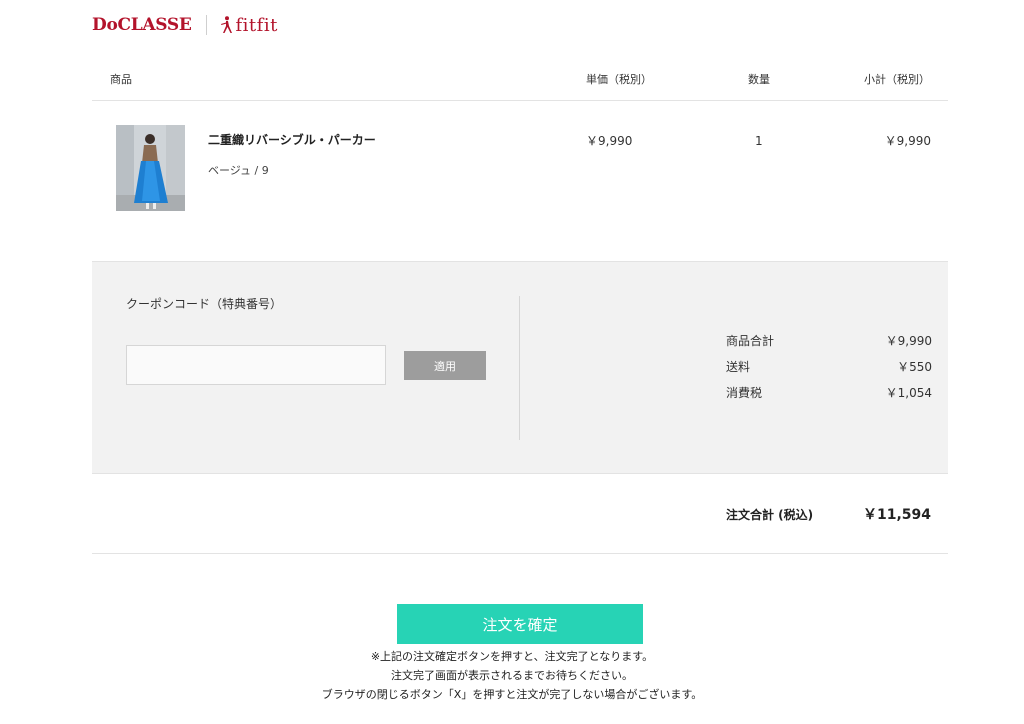 This screenshot has height=724, width=1024. I want to click on column-header-unit-price: 単価（税別）, so click(619, 79).